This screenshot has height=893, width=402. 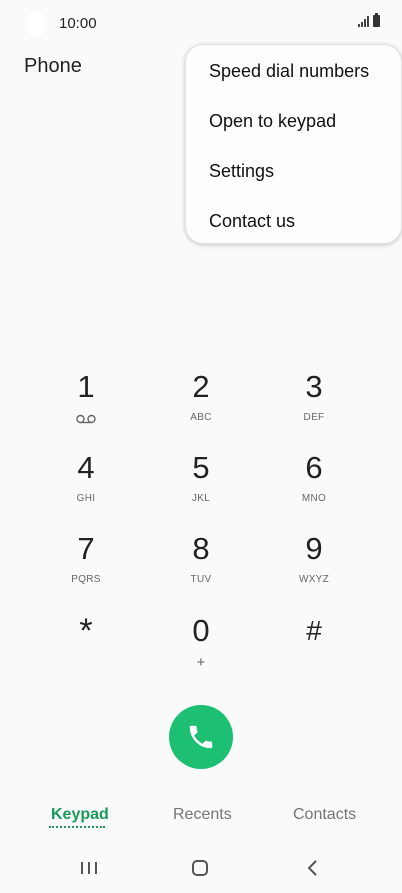 I want to click on key-digit: *, so click(x=86, y=631).